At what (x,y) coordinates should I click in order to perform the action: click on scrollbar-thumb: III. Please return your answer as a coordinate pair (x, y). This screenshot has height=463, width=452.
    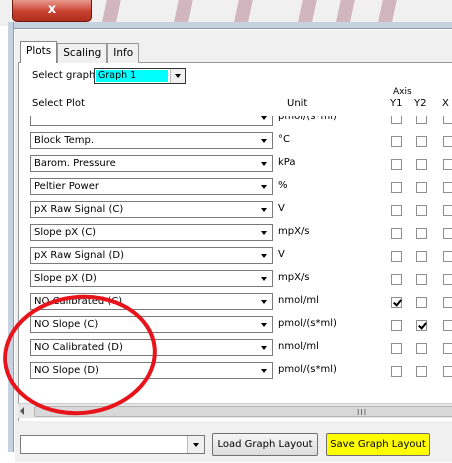
    Looking at the image, I should click on (243, 411).